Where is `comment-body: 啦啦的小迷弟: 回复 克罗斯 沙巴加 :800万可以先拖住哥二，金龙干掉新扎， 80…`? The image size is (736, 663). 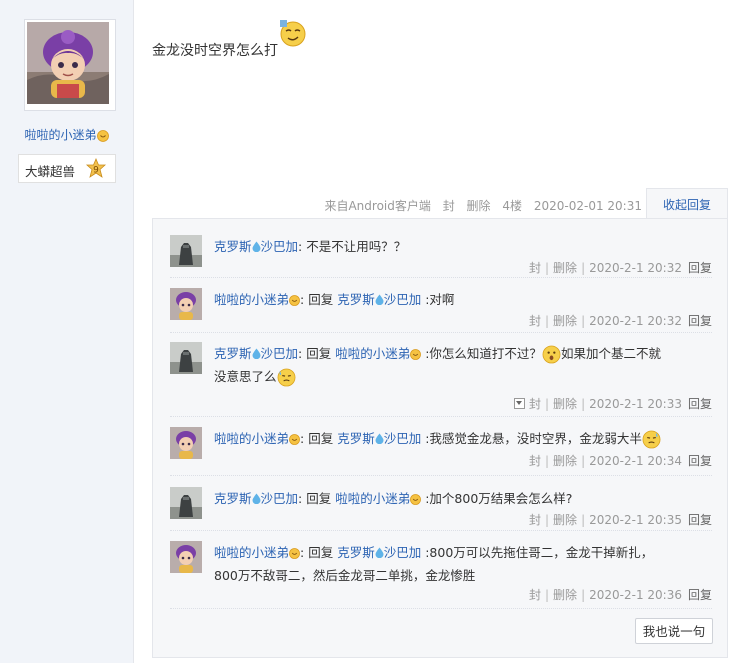 comment-body: 啦啦的小迷弟: 回复 克罗斯 沙巴加 :800万可以先拖住哥二，金龙干掉新扎， 80… is located at coordinates (434, 564).